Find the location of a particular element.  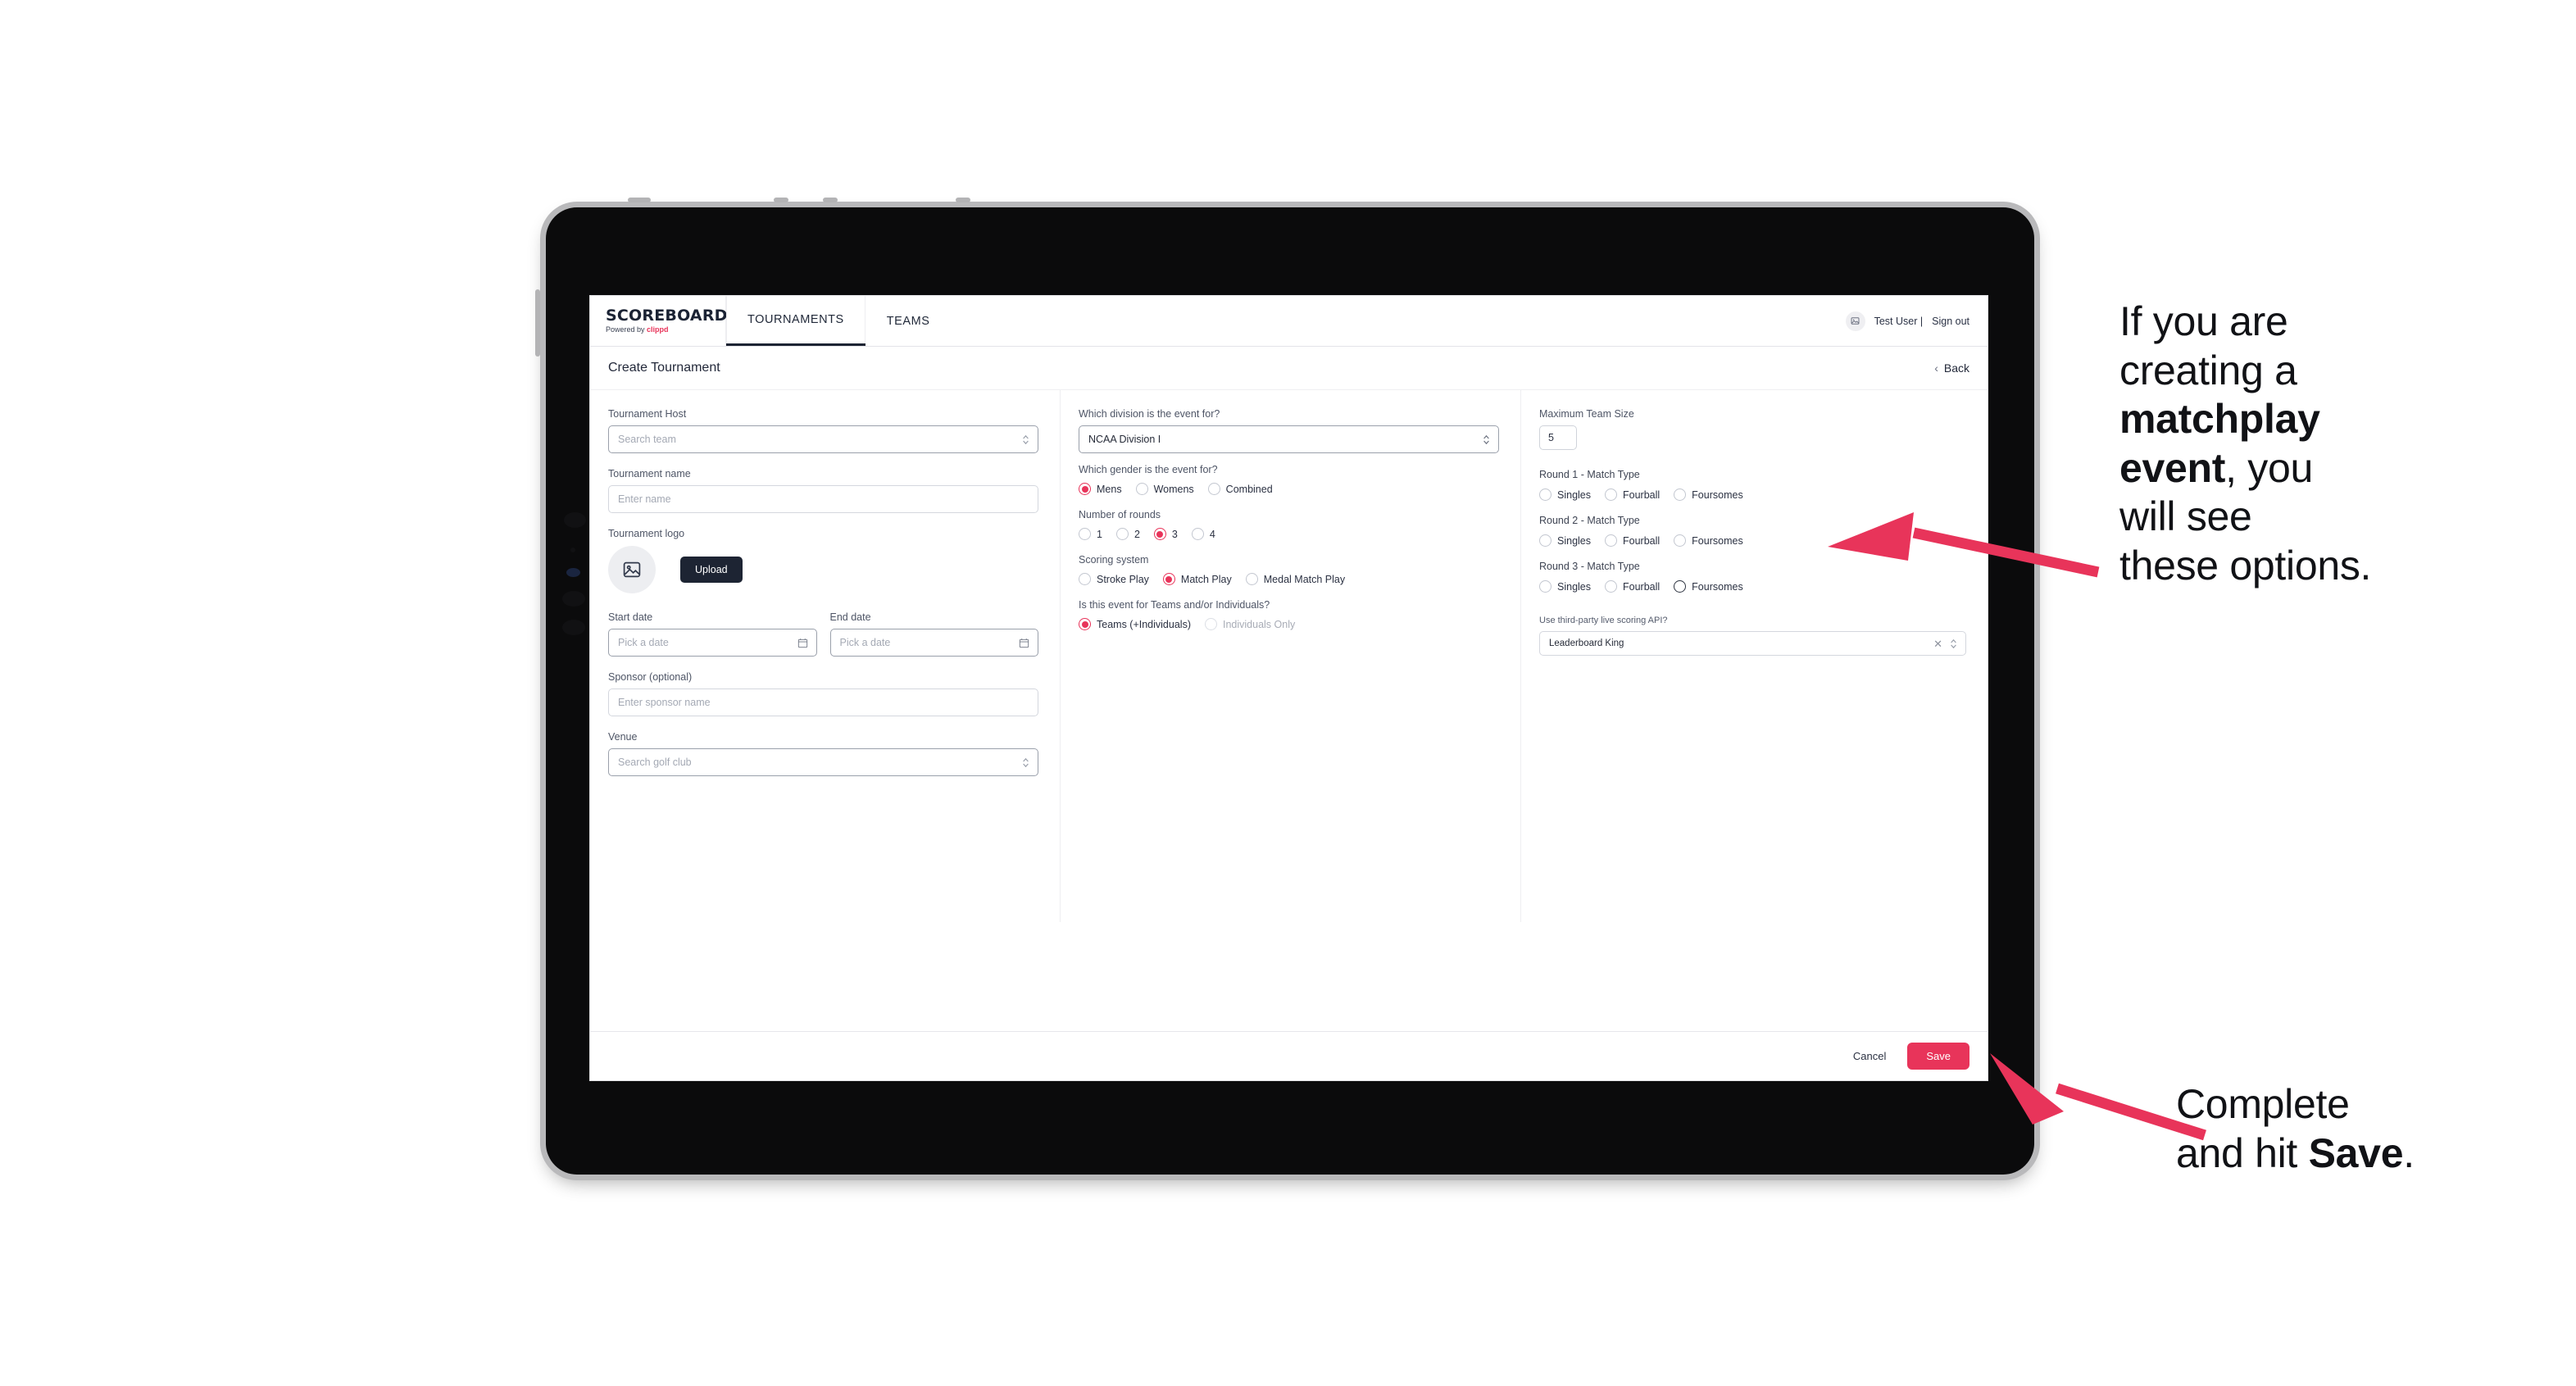

image-placeholder-icon is located at coordinates (1855, 321).